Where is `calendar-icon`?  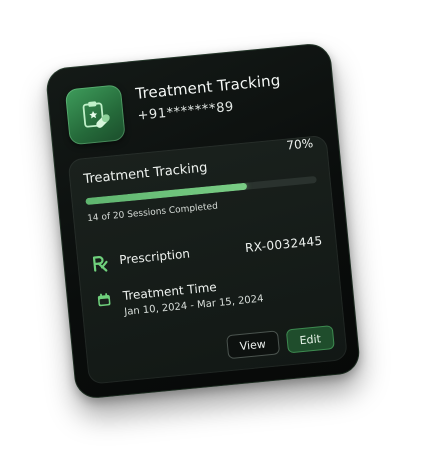
calendar-icon is located at coordinates (104, 300).